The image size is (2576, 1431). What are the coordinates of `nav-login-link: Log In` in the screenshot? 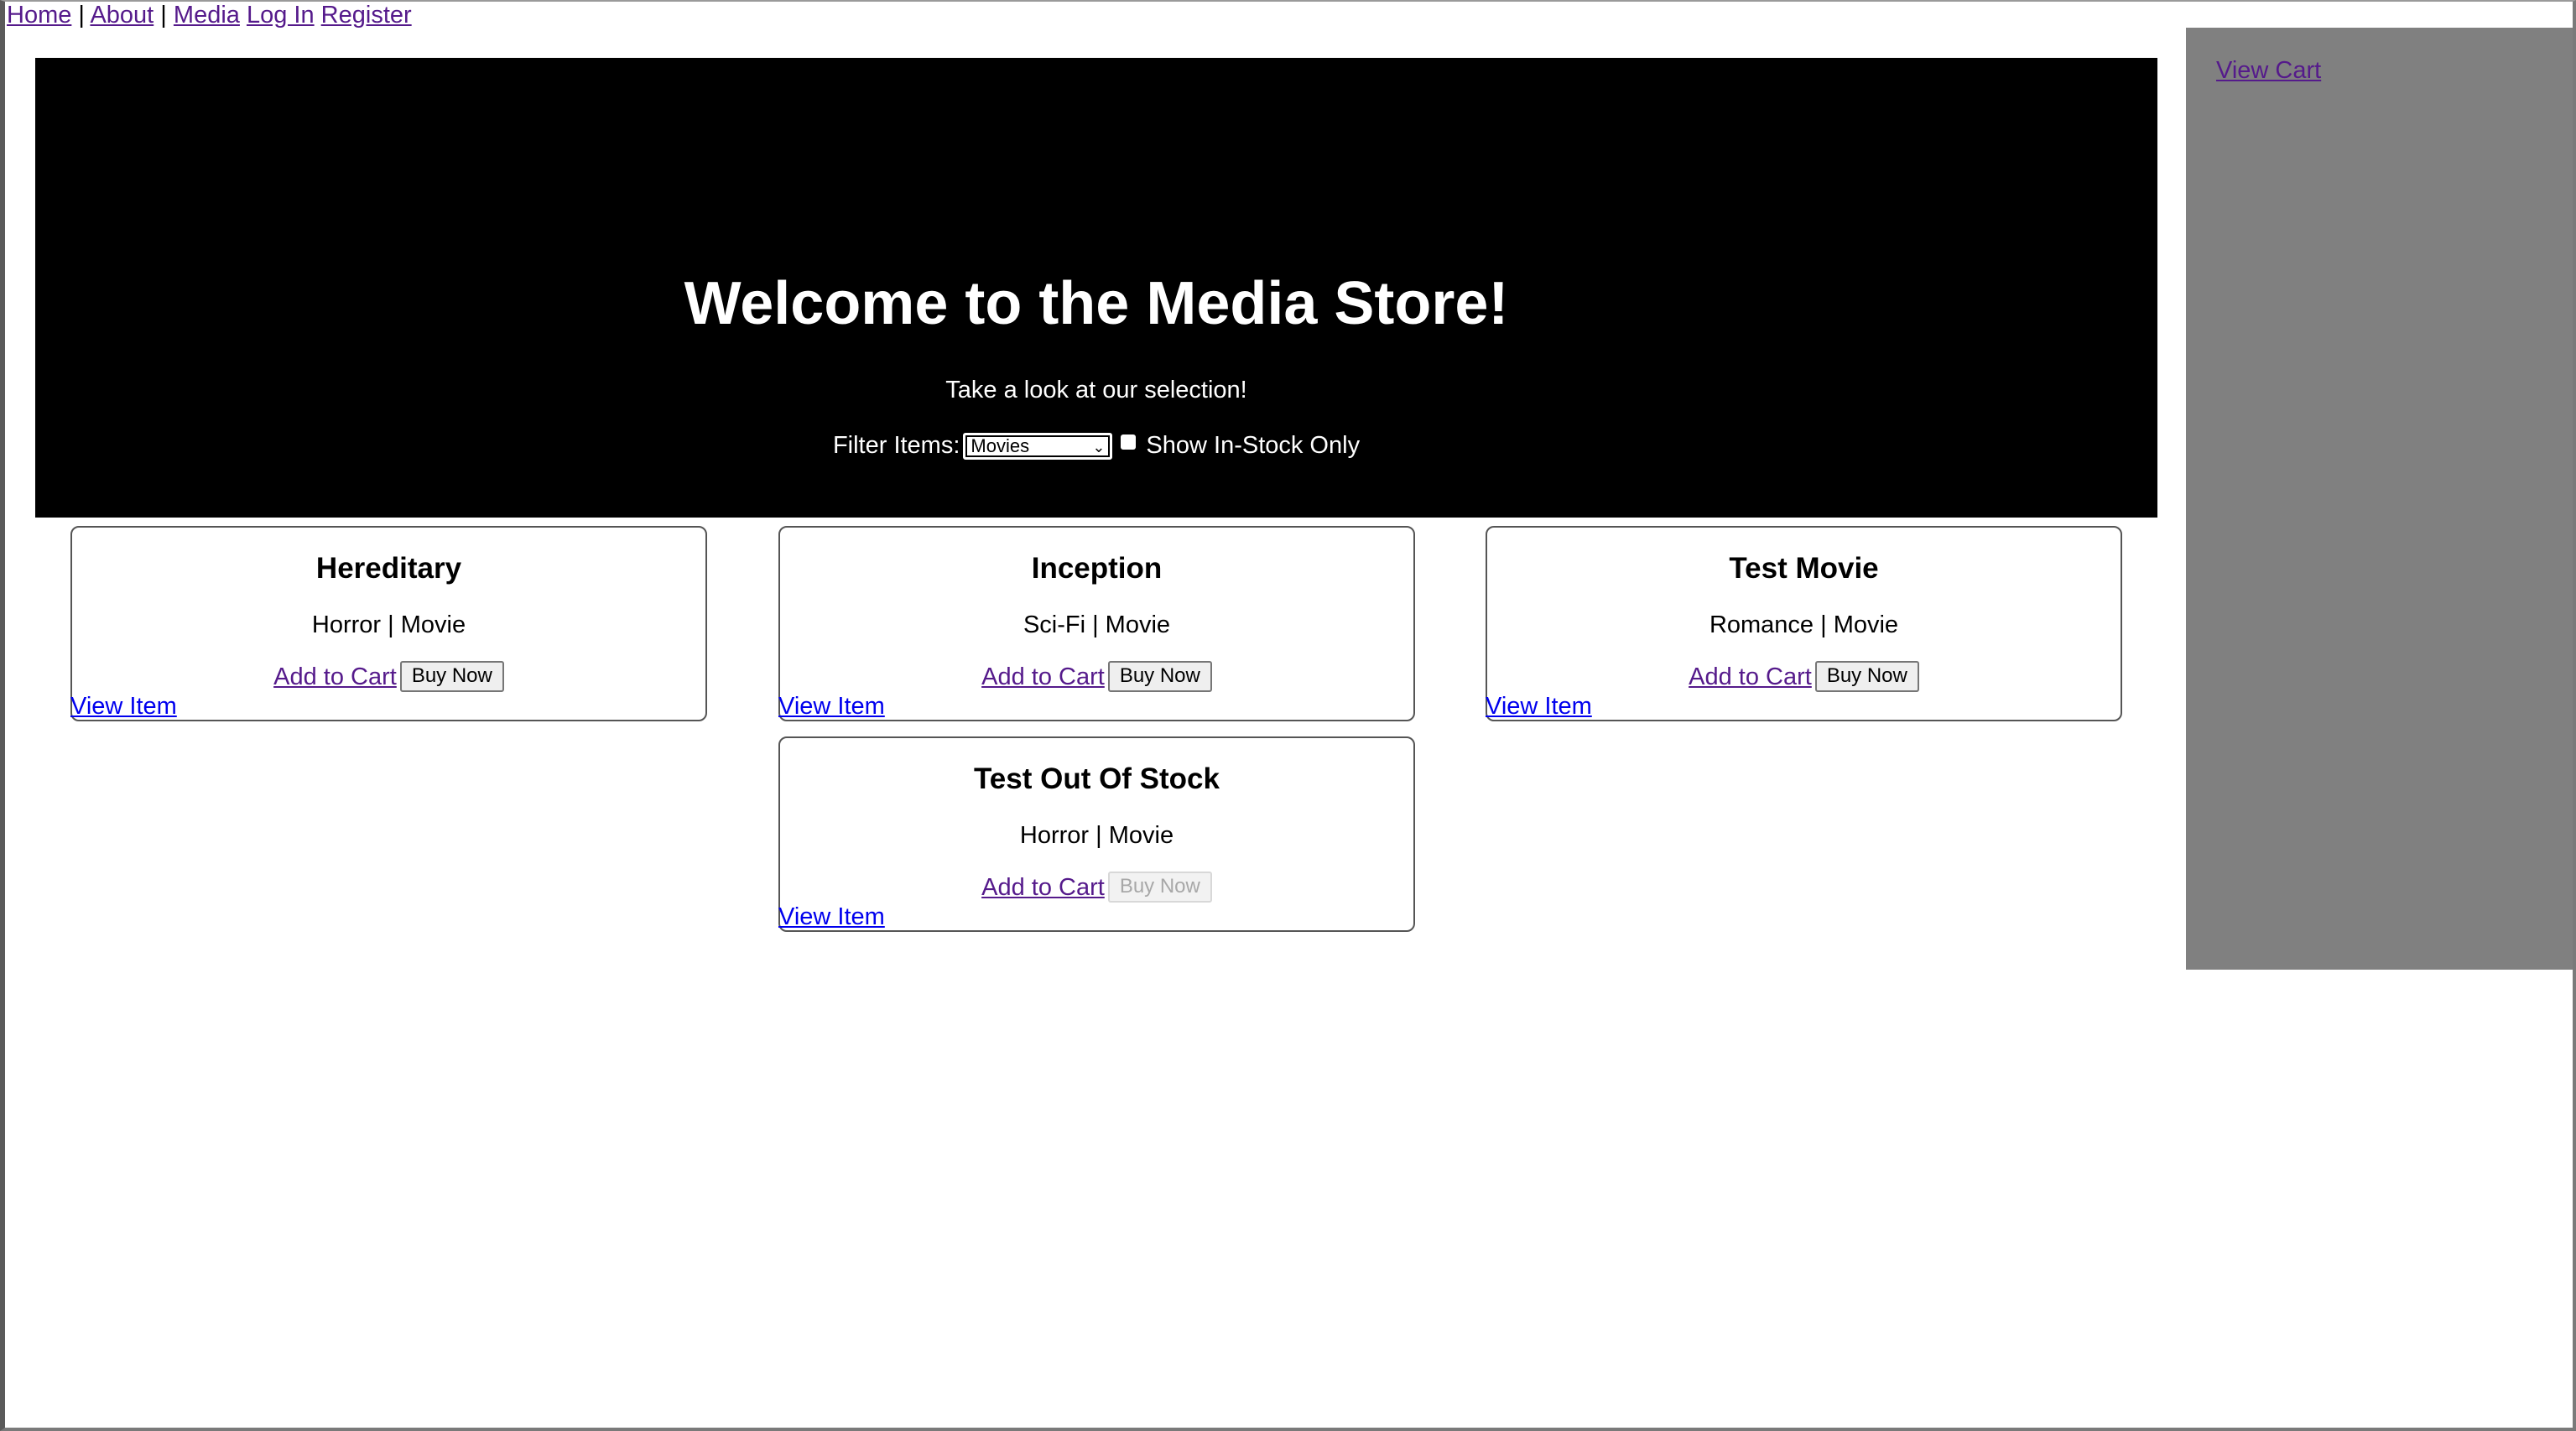 It's located at (281, 15).